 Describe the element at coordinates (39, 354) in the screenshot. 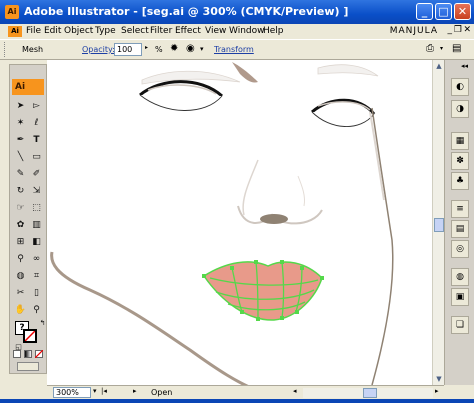

I see `none-mode-button` at that location.